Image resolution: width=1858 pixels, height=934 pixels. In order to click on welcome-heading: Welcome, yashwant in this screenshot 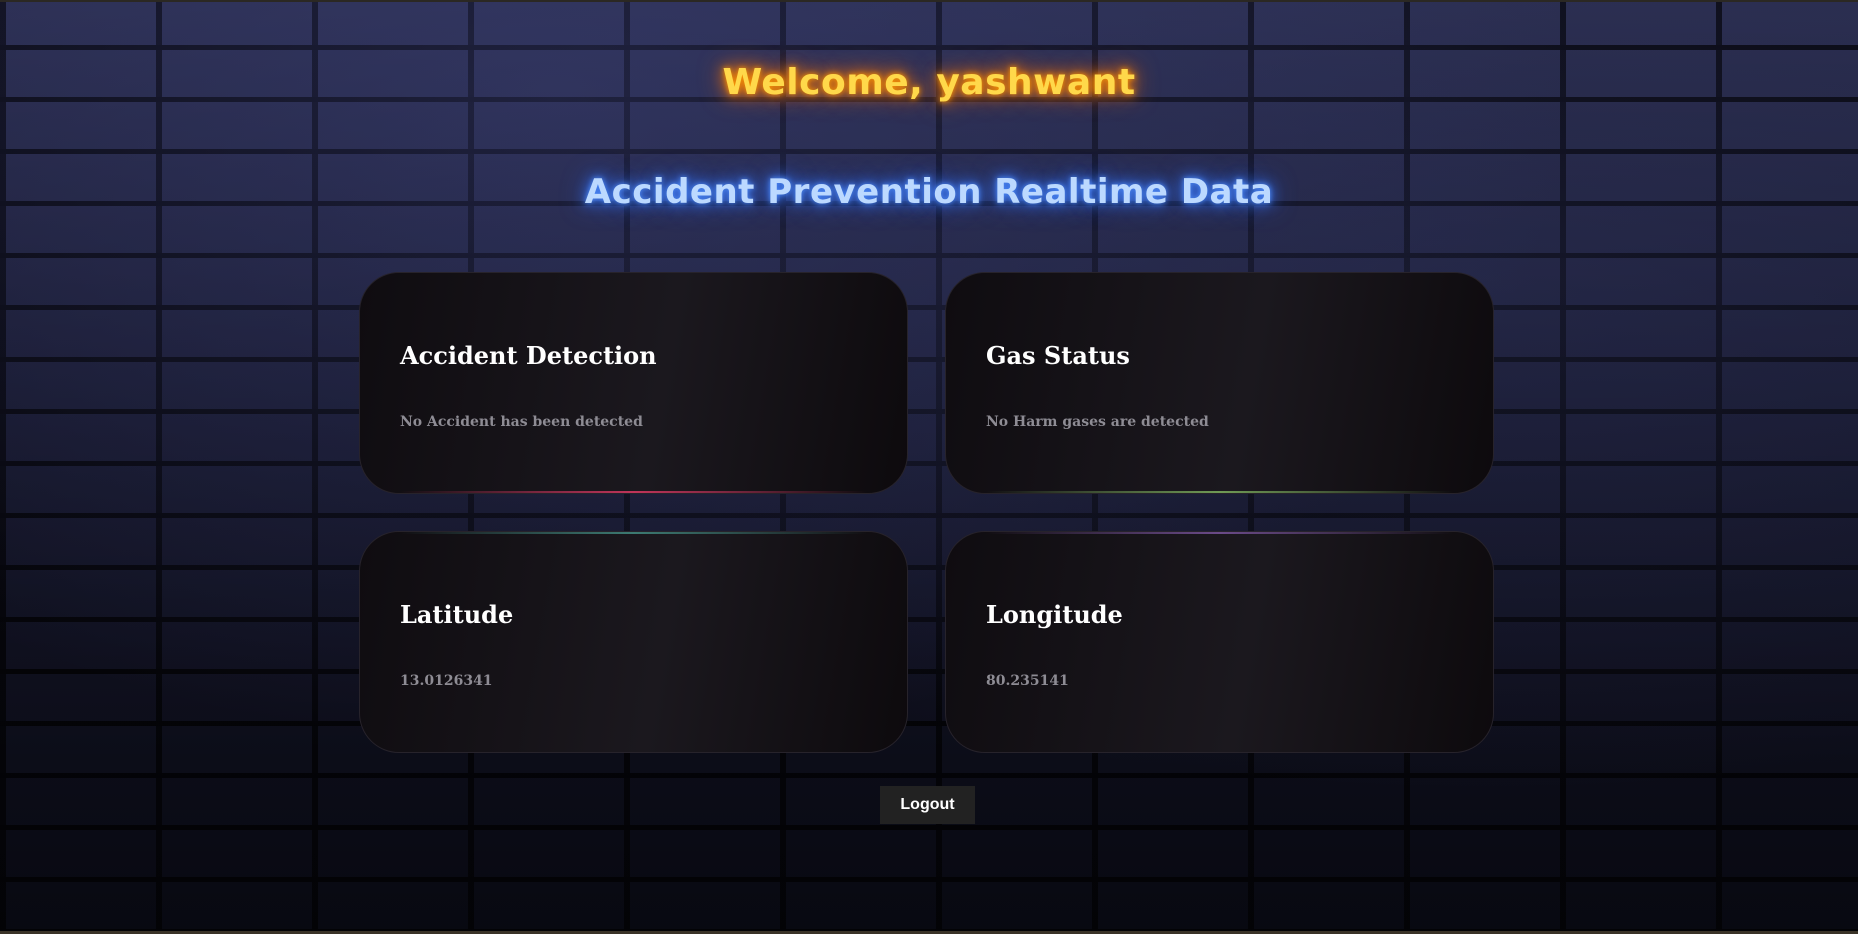, I will do `click(929, 82)`.